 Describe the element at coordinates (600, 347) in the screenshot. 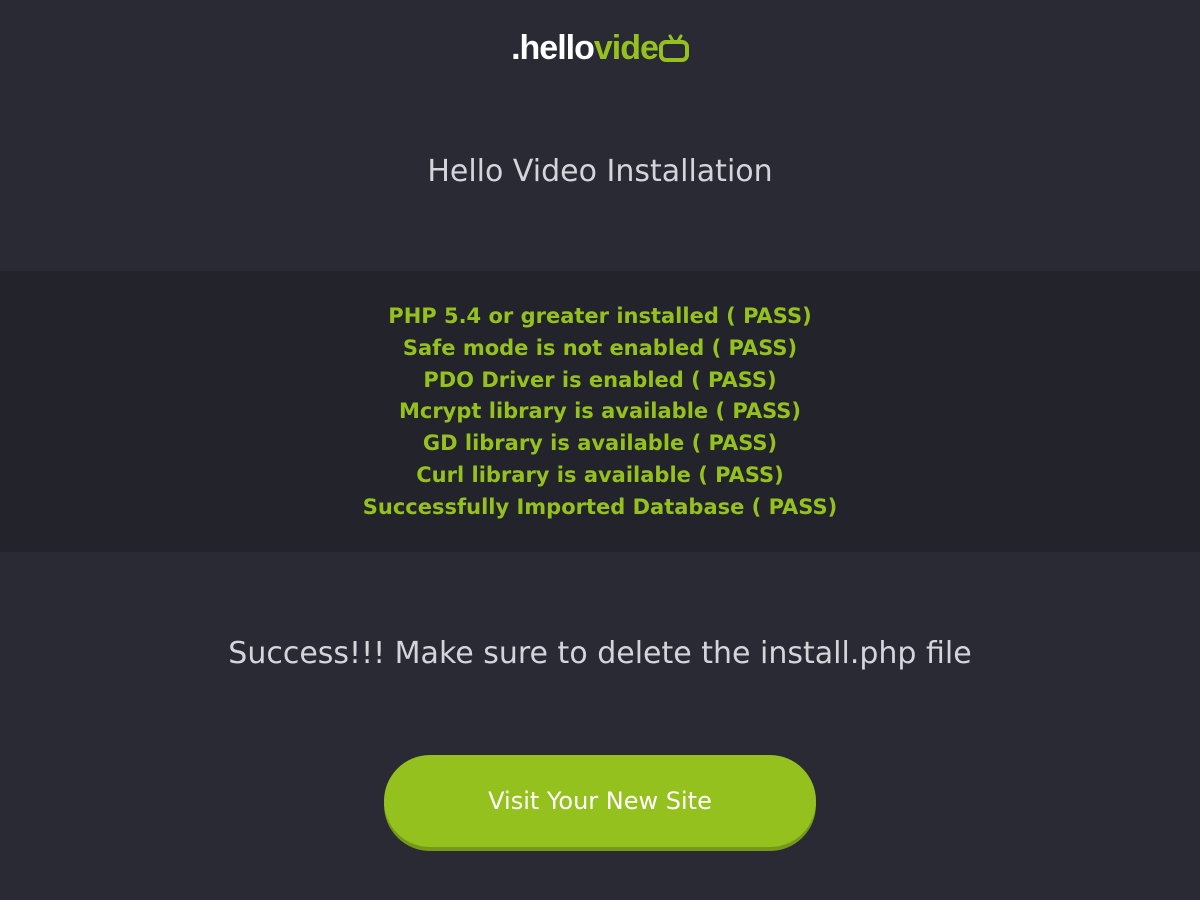

I see `check-item-safe-mode: Safe mode is not enabled ( PASS)` at that location.